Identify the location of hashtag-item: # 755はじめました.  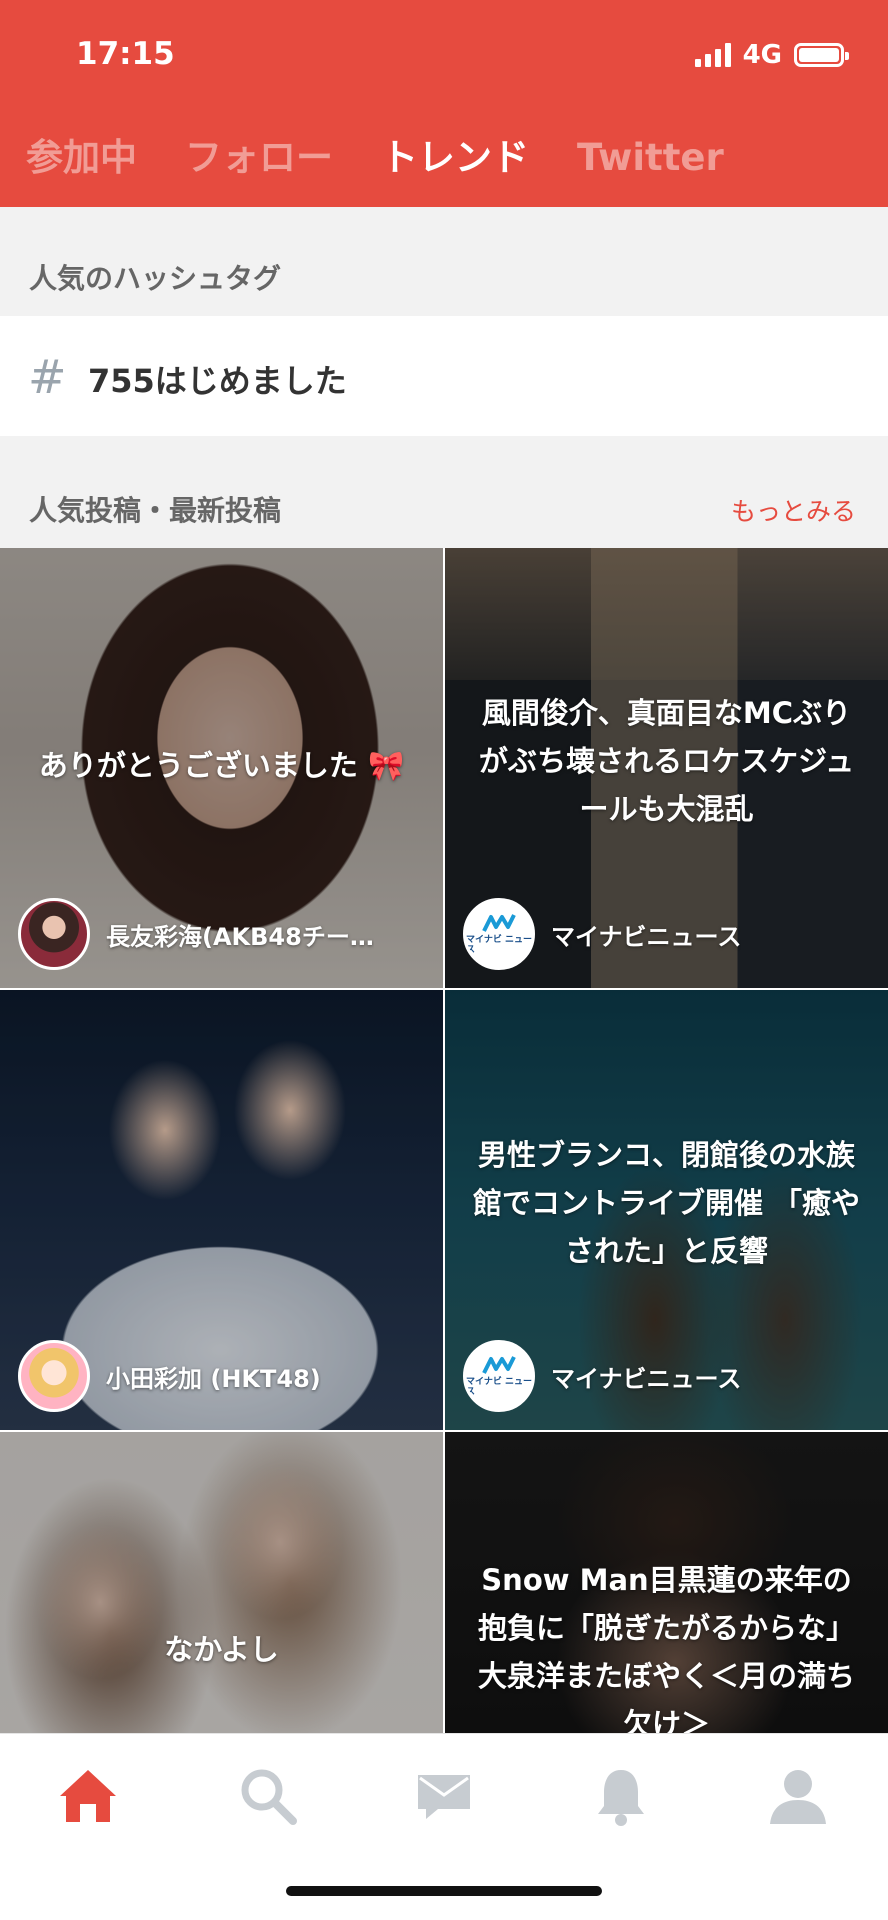
(444, 376).